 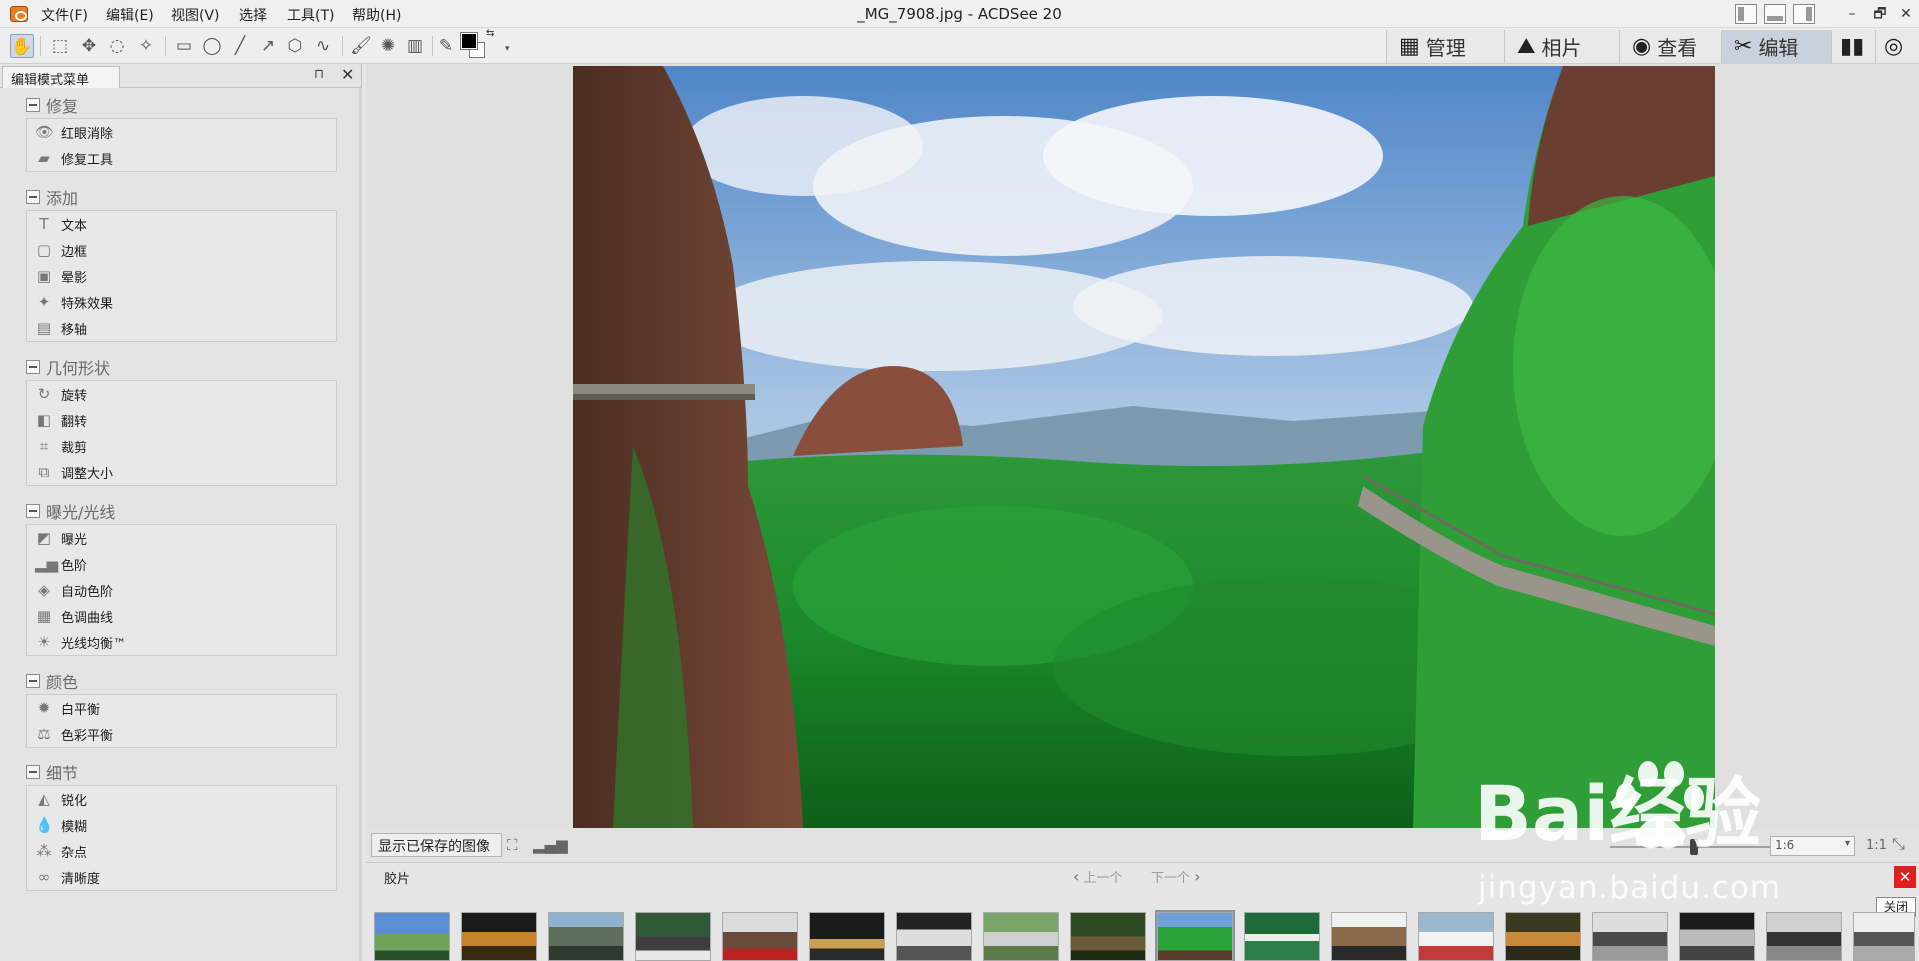 What do you see at coordinates (323, 46) in the screenshot?
I see `curve-icon: ∿` at bounding box center [323, 46].